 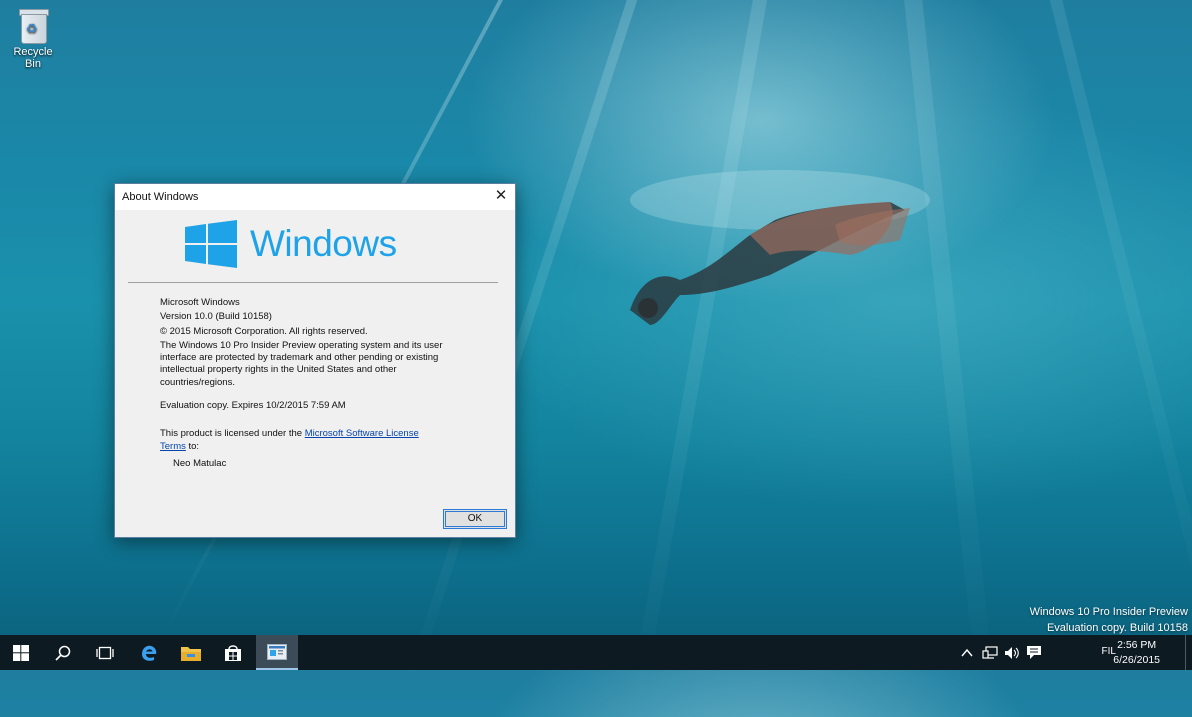 What do you see at coordinates (1012, 653) in the screenshot?
I see `volume-icon` at bounding box center [1012, 653].